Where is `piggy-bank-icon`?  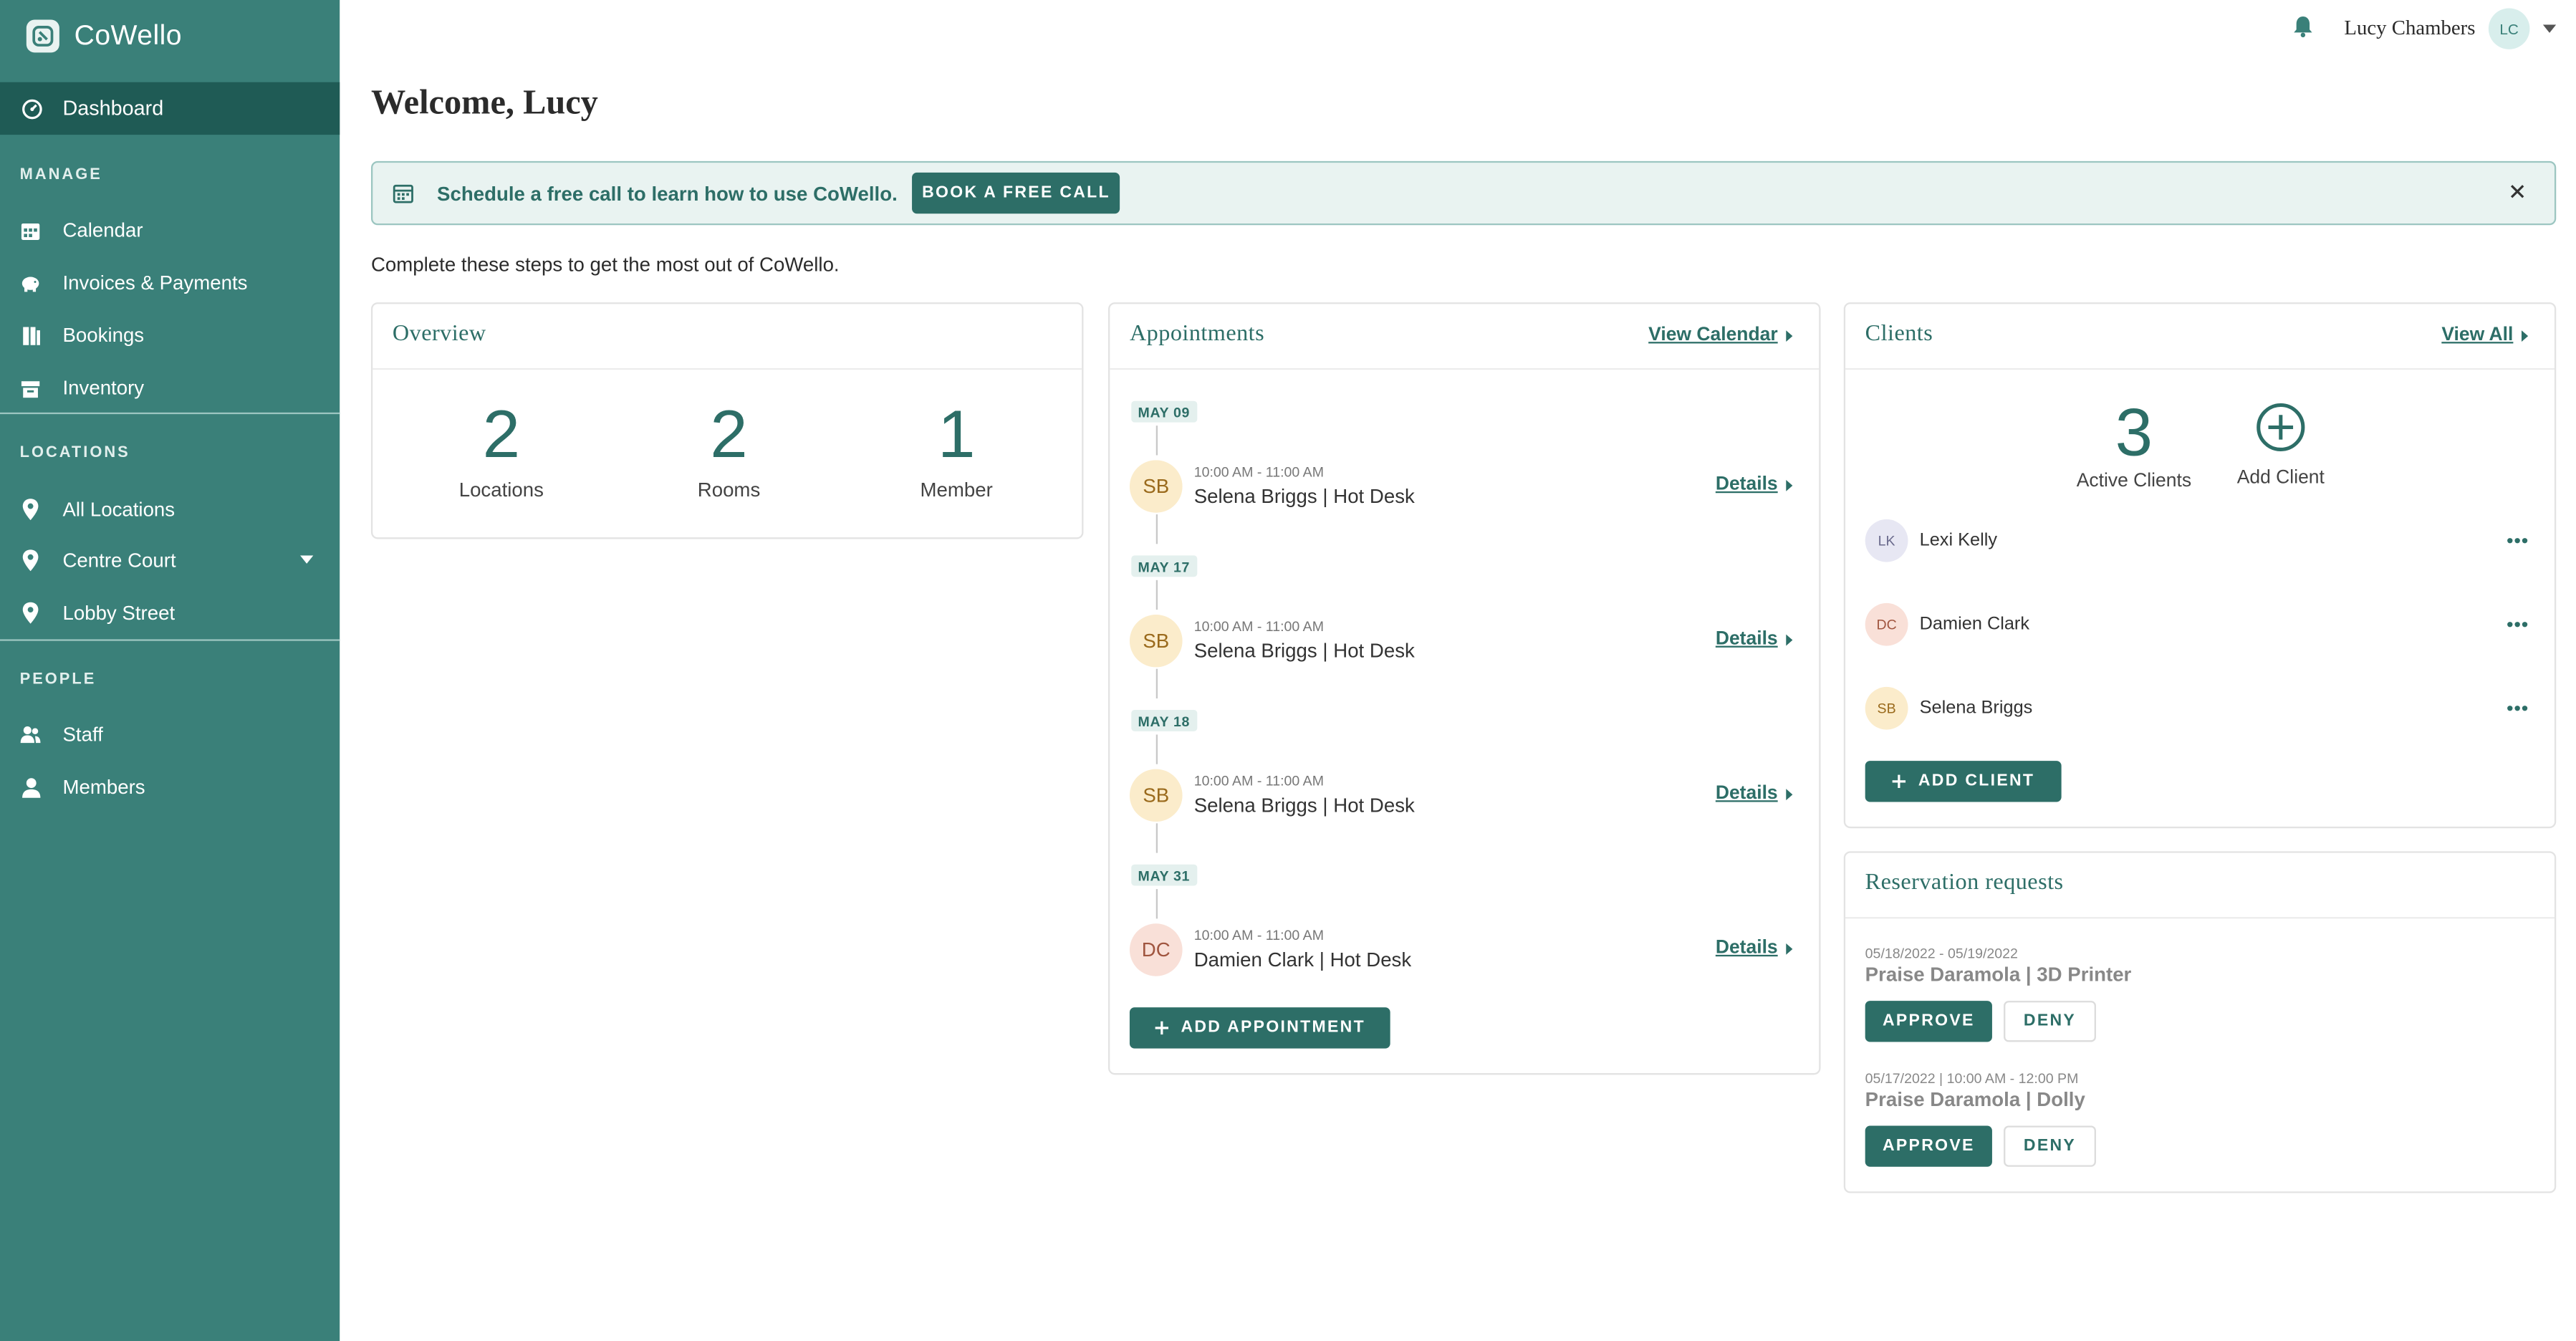
piggy-bank-icon is located at coordinates (31, 283).